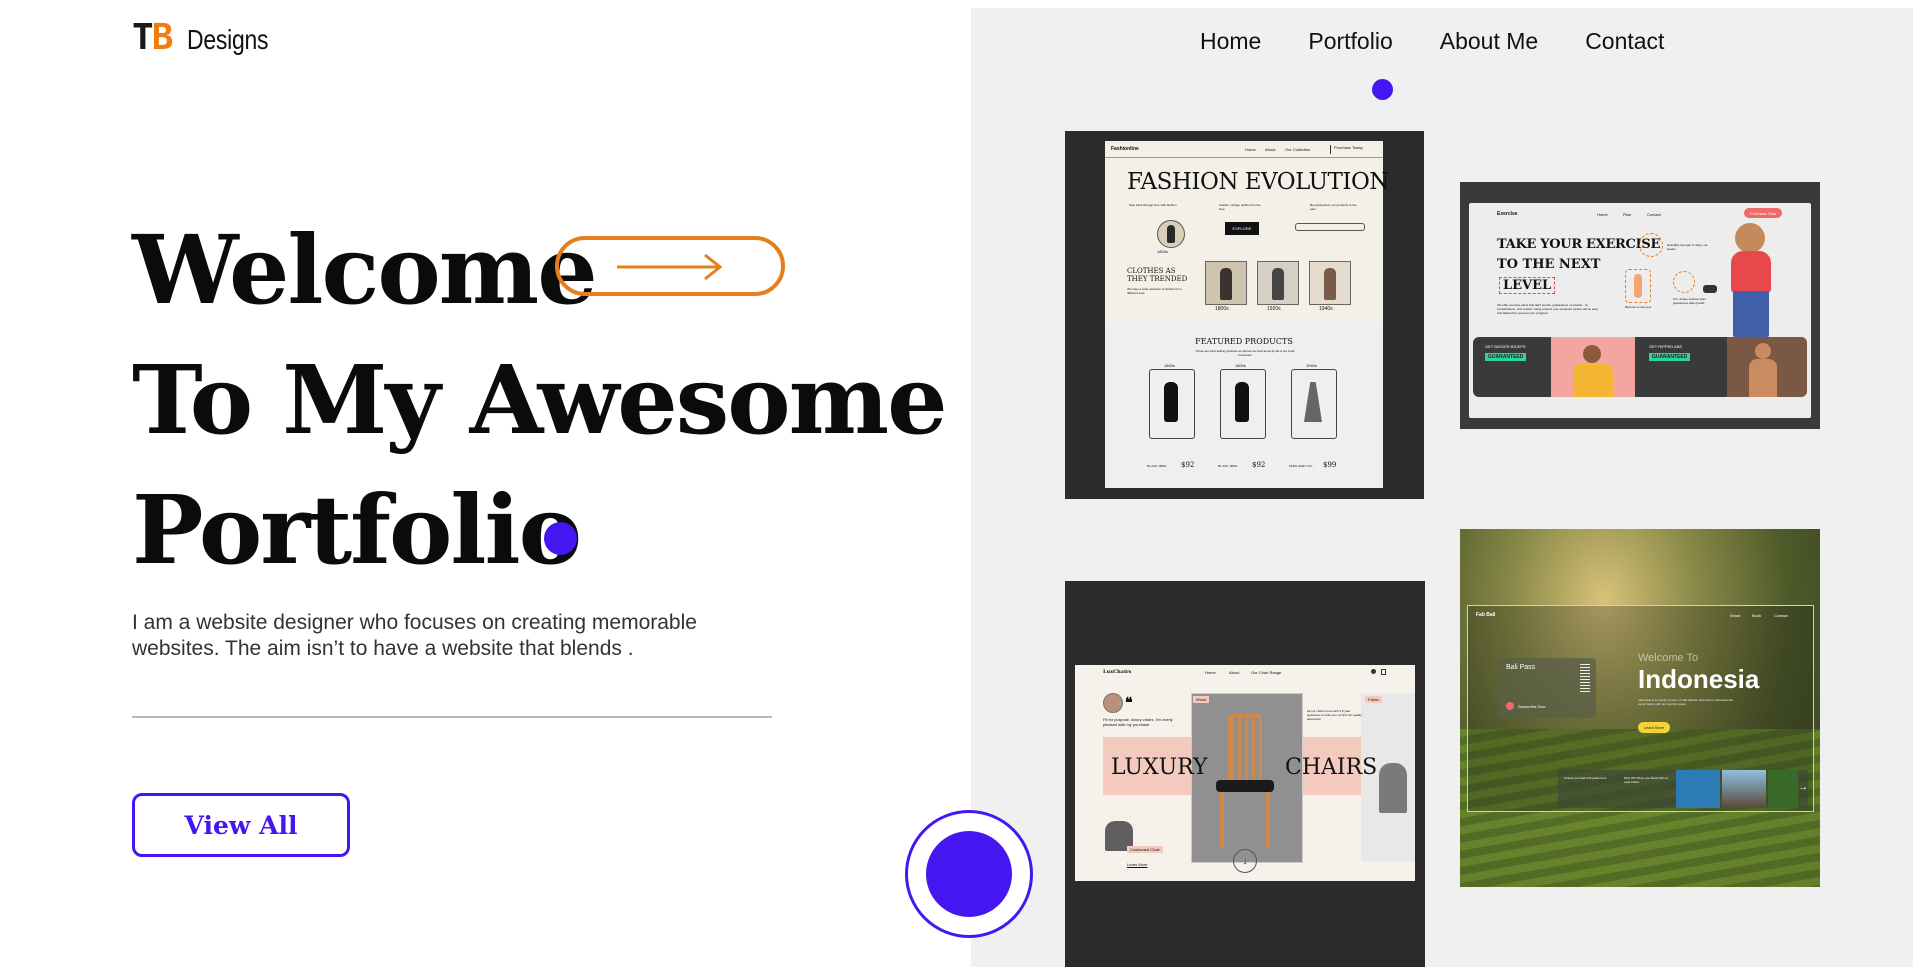 The image size is (1913, 967). What do you see at coordinates (1751, 272) in the screenshot?
I see `exercise-woman-top` at bounding box center [1751, 272].